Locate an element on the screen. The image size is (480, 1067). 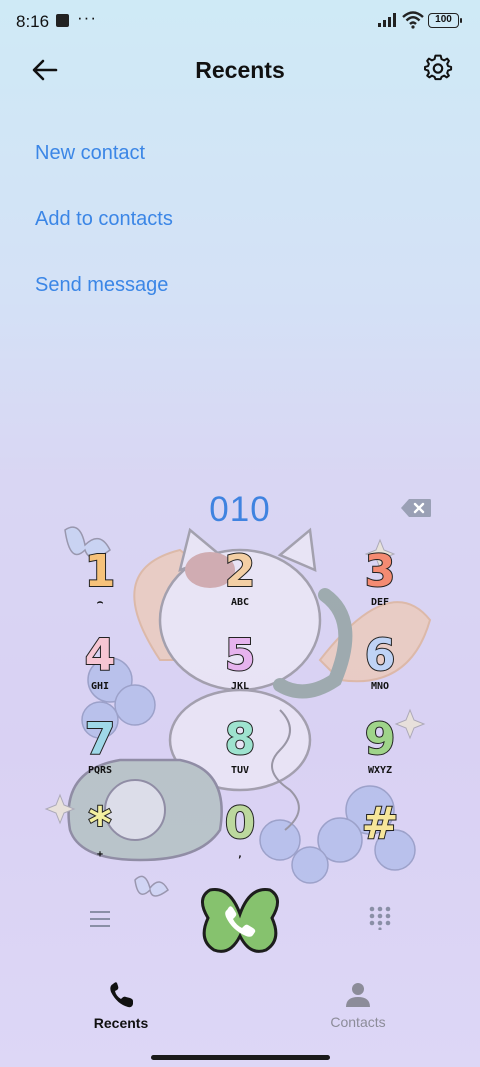
app-header: Recents is located at coordinates (240, 70).